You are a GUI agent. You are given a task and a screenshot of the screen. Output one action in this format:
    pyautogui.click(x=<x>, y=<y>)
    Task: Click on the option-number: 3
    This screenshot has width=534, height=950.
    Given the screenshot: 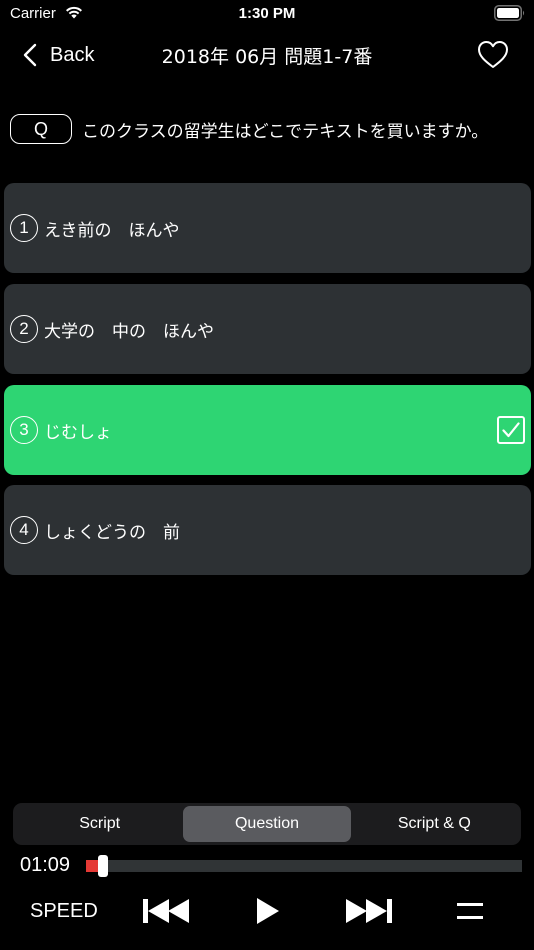 What is the action you would take?
    pyautogui.click(x=24, y=430)
    